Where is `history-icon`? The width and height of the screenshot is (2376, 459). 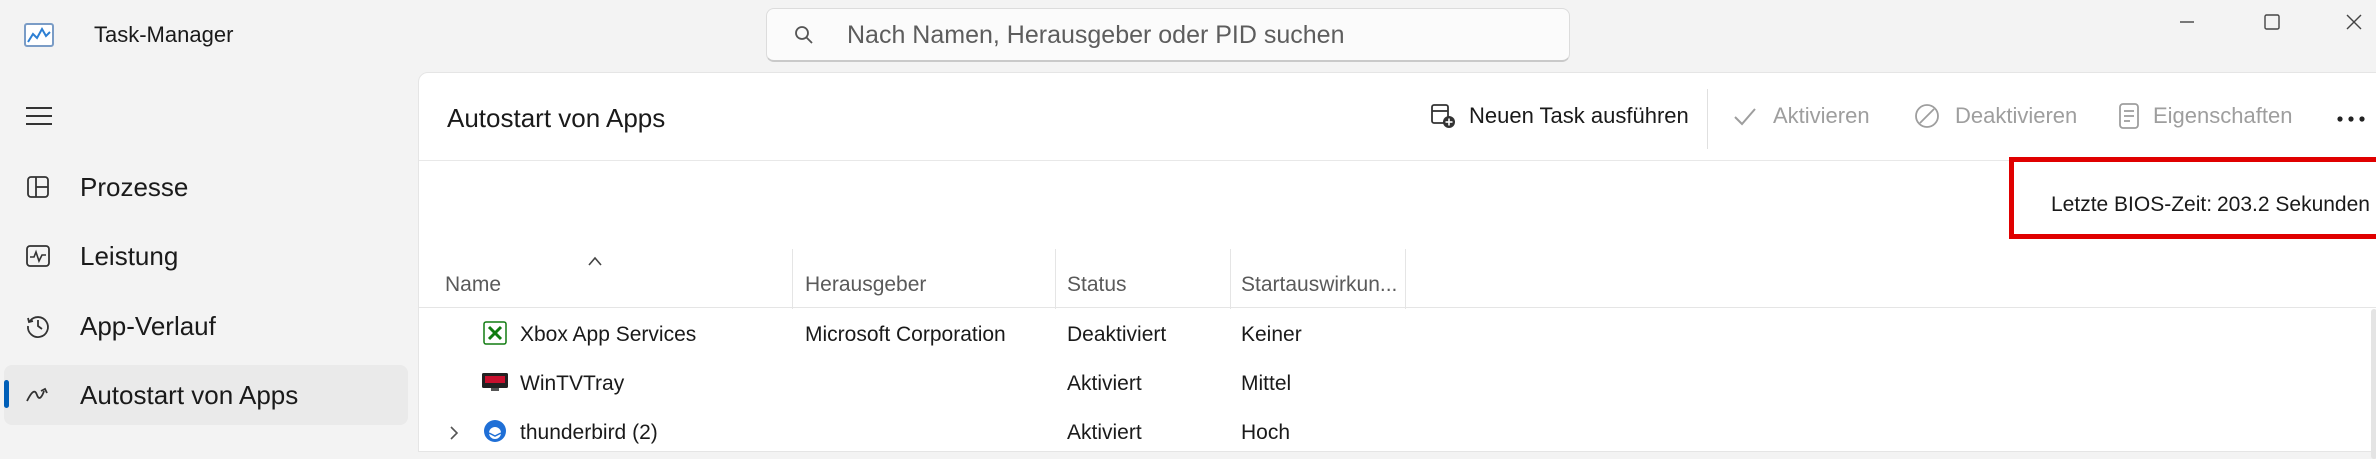
history-icon is located at coordinates (38, 327).